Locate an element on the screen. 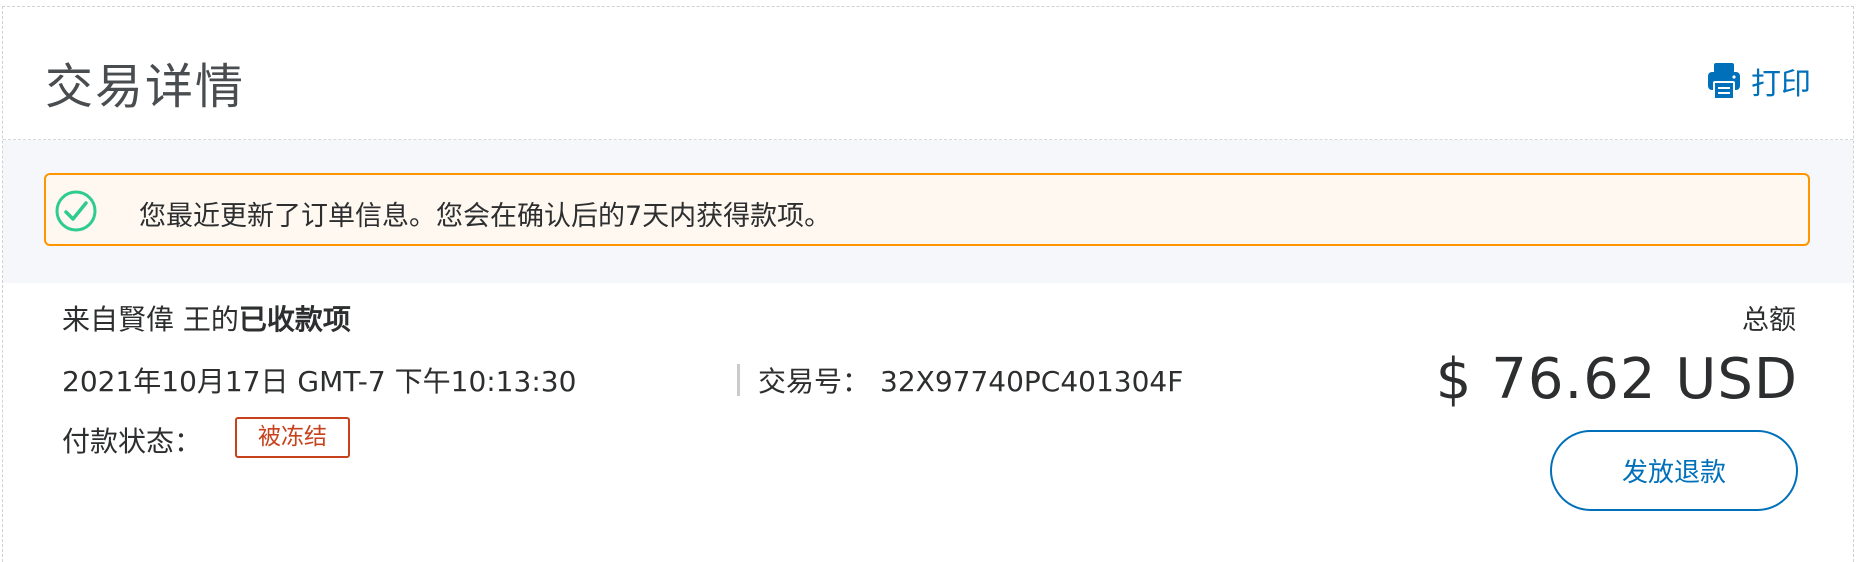  print-button: 打印 is located at coordinates (1759, 81).